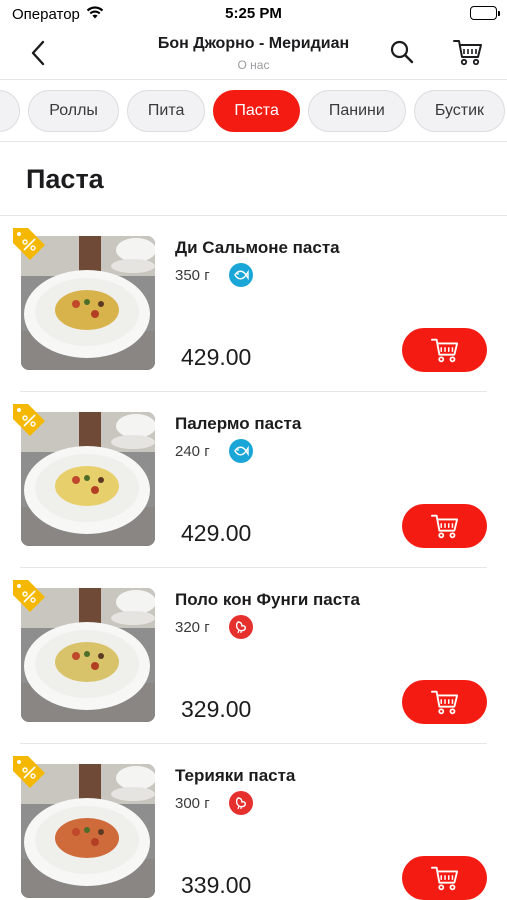  I want to click on product-name: Терияки паста, so click(235, 775).